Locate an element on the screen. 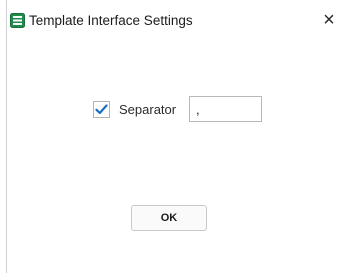  separator-checkbox is located at coordinates (101, 109).